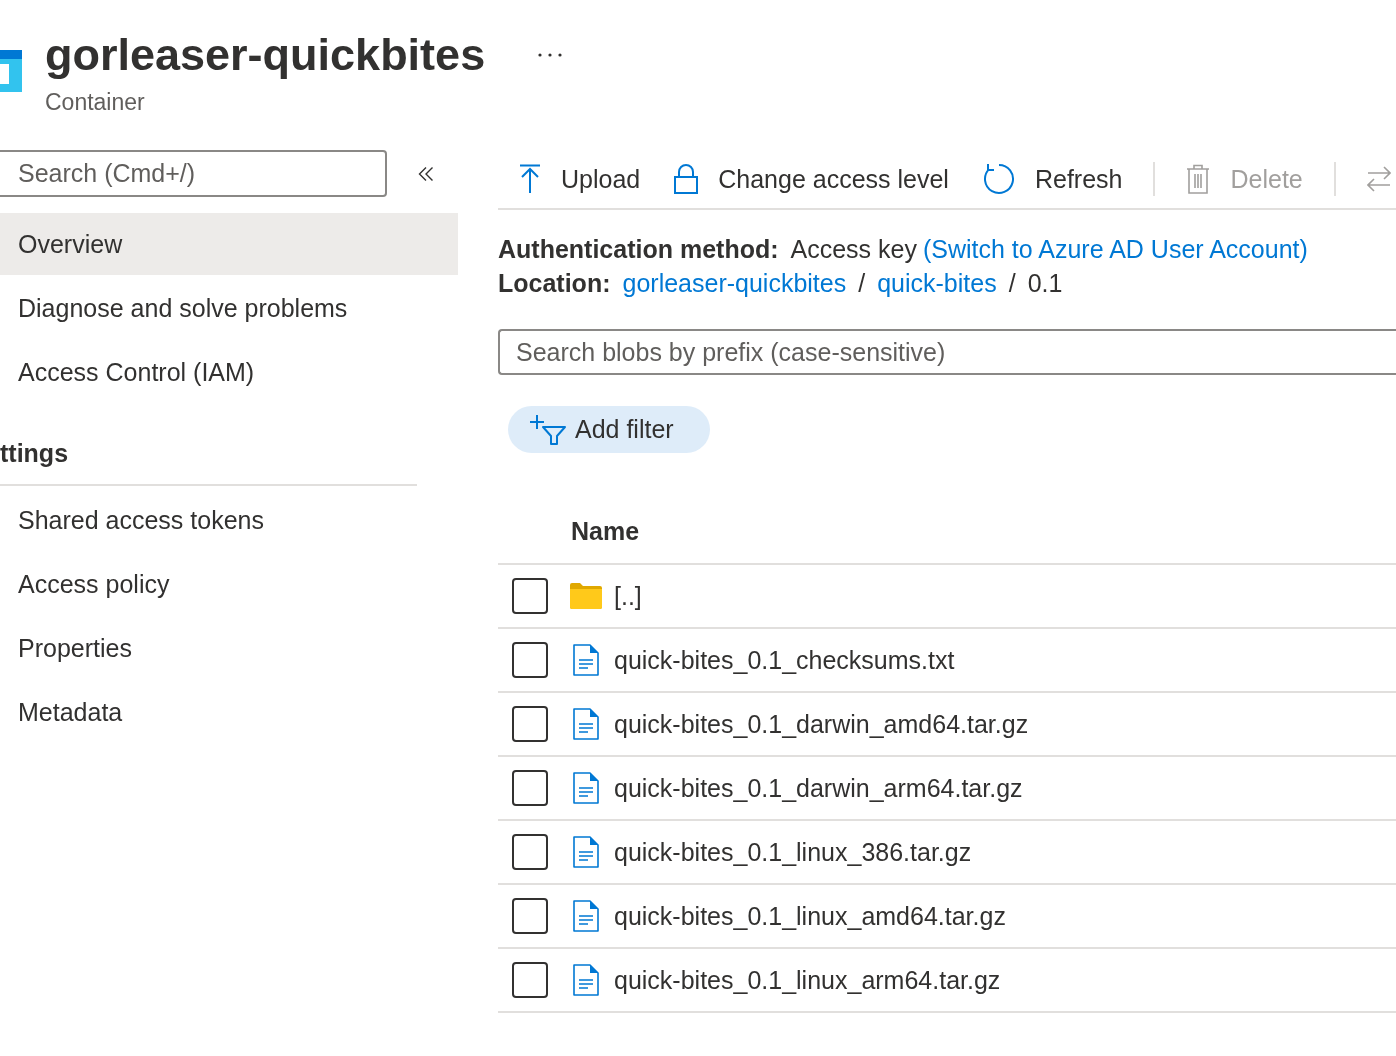  What do you see at coordinates (229, 372) in the screenshot?
I see `nav-item: Access Control (IAM)` at bounding box center [229, 372].